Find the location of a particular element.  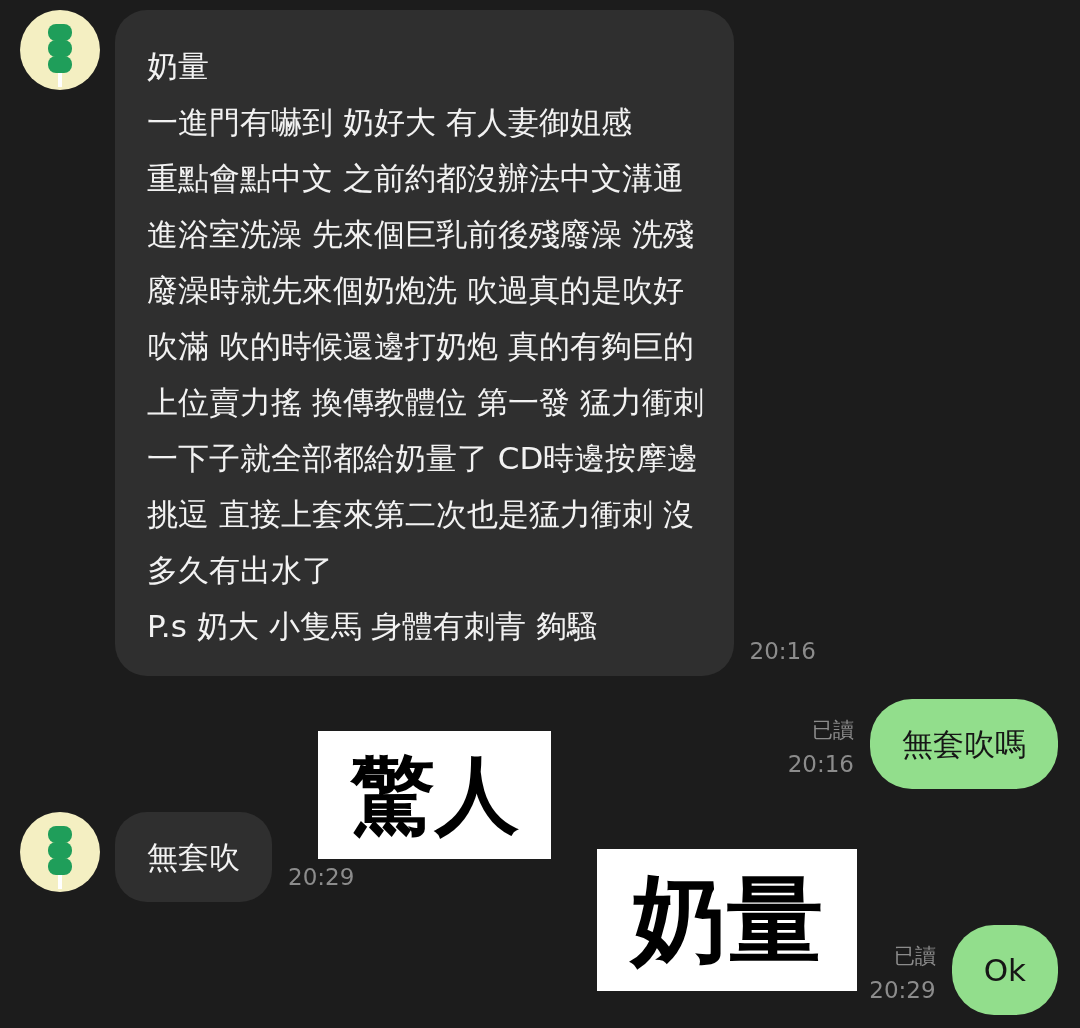

message-text: 一下子就全部都給奶量了 CD時邊按摩邊 is located at coordinates (423, 458).